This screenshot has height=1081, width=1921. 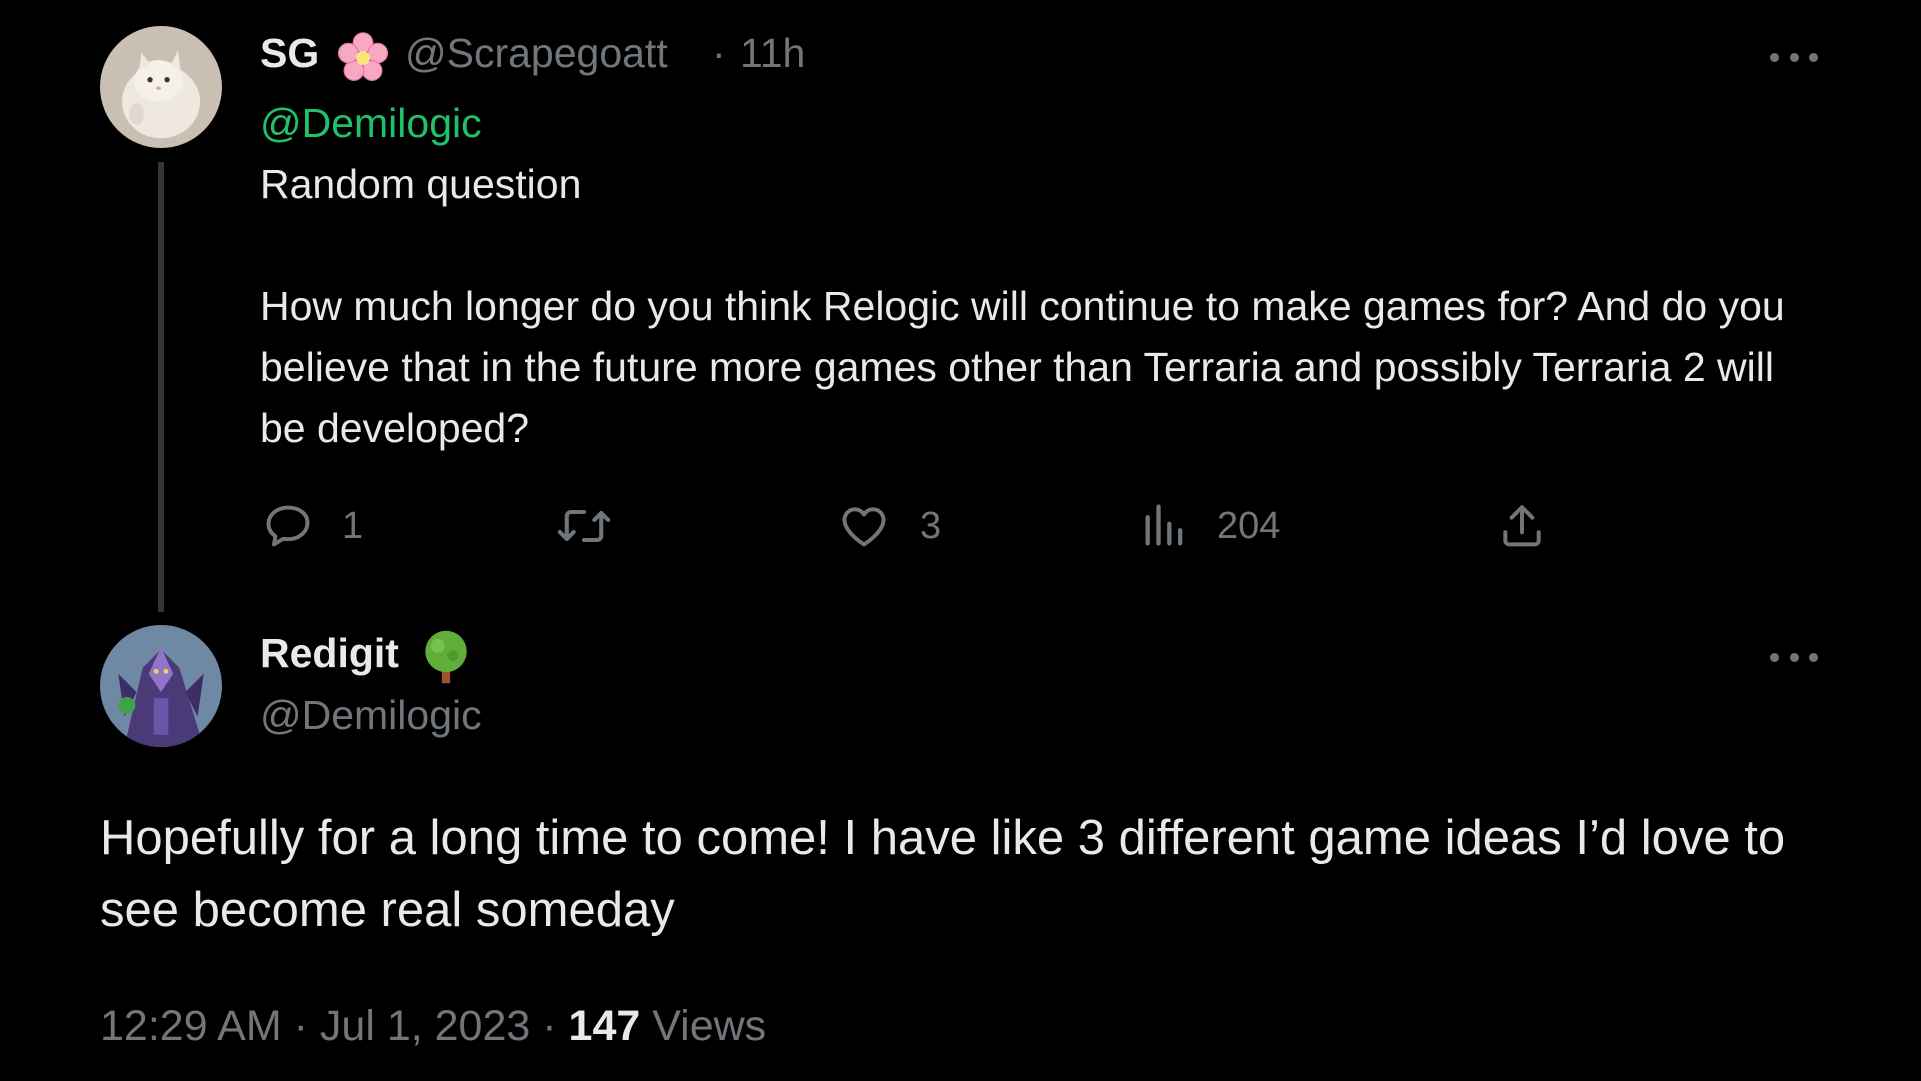 I want to click on tweet-time: 12:29 AM, so click(x=191, y=1026).